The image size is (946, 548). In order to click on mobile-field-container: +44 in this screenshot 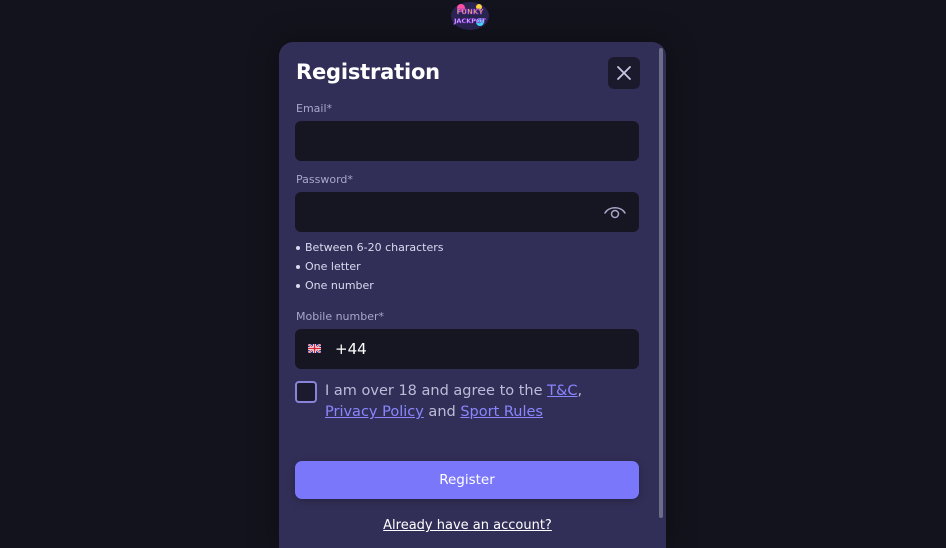, I will do `click(467, 349)`.